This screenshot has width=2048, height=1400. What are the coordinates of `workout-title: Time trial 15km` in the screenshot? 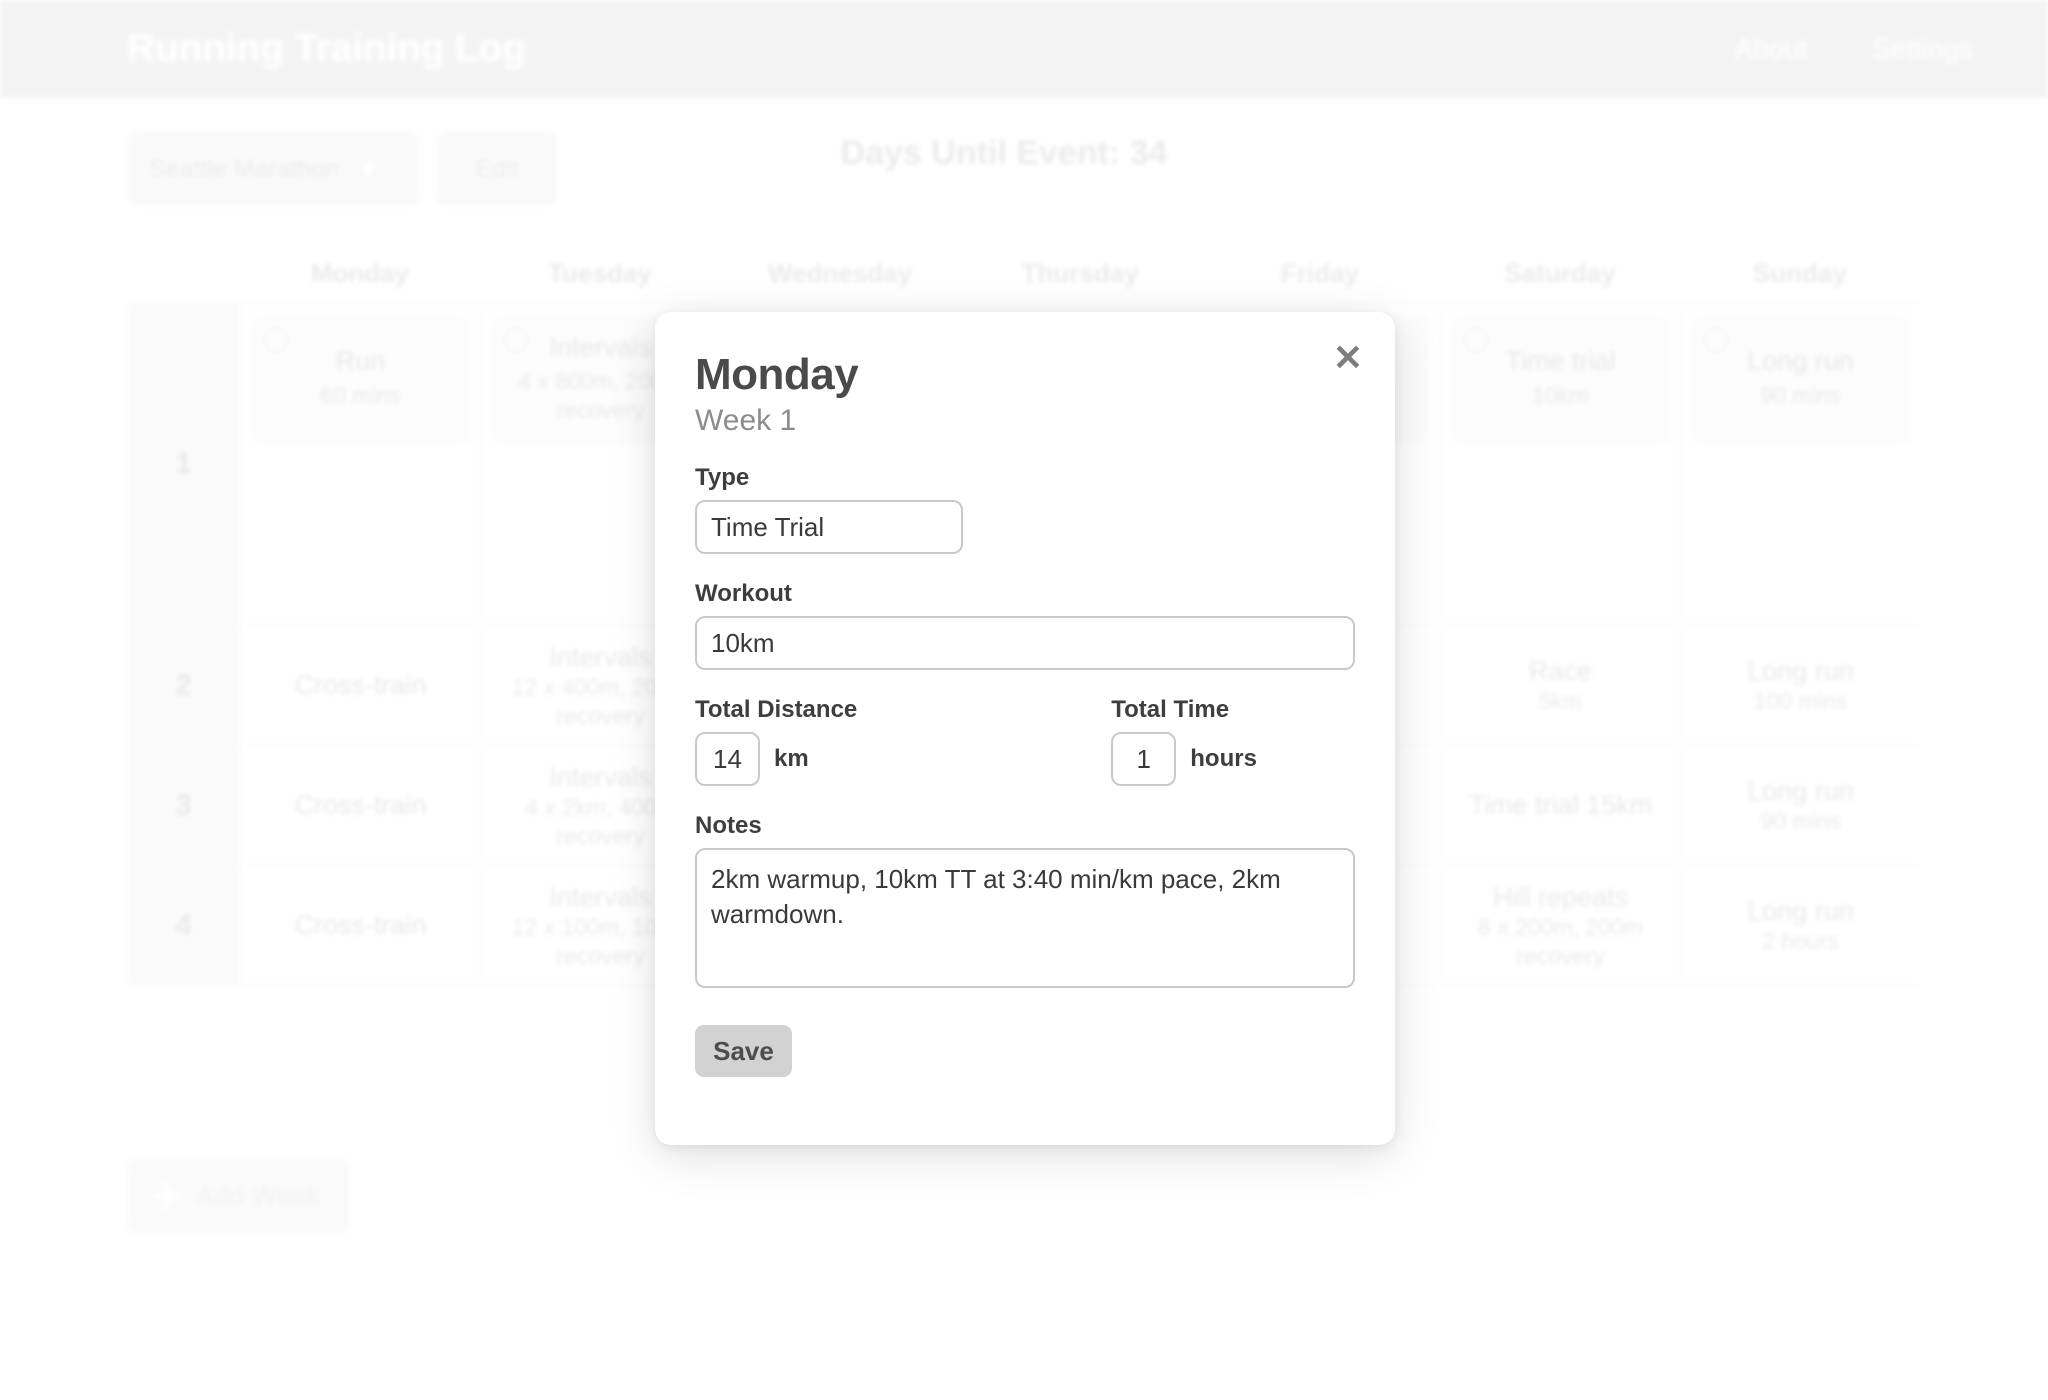 It's located at (1560, 805).